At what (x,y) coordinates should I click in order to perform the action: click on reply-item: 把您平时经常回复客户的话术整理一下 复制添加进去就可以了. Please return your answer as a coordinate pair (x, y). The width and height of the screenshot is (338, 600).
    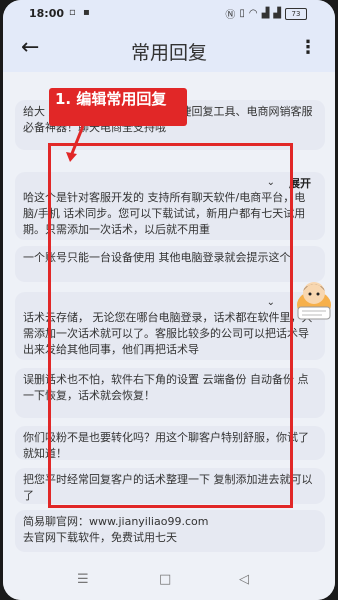
    Looking at the image, I should click on (170, 486).